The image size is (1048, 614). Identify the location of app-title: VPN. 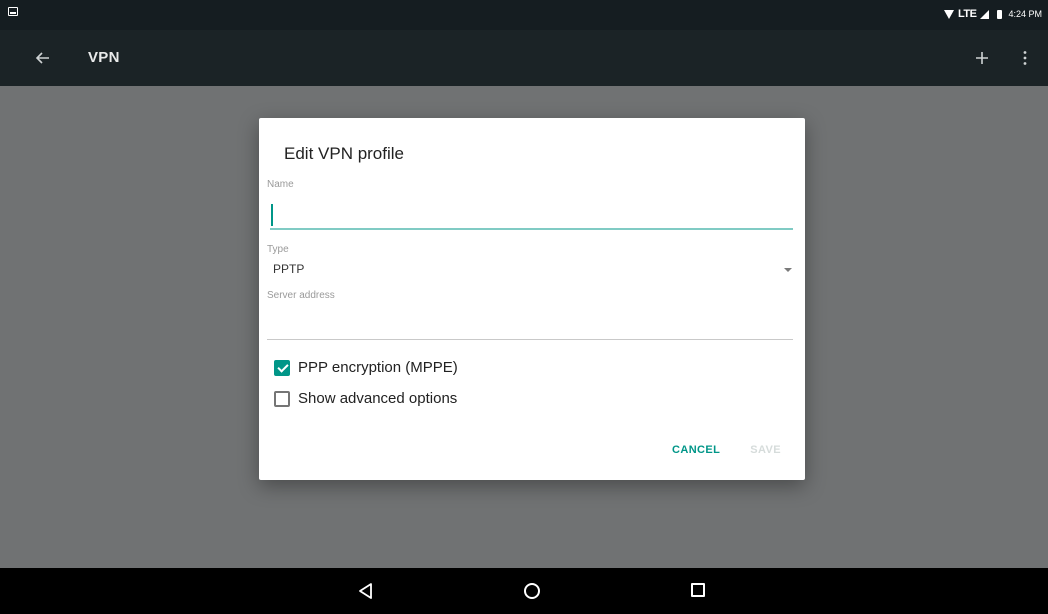
(104, 57).